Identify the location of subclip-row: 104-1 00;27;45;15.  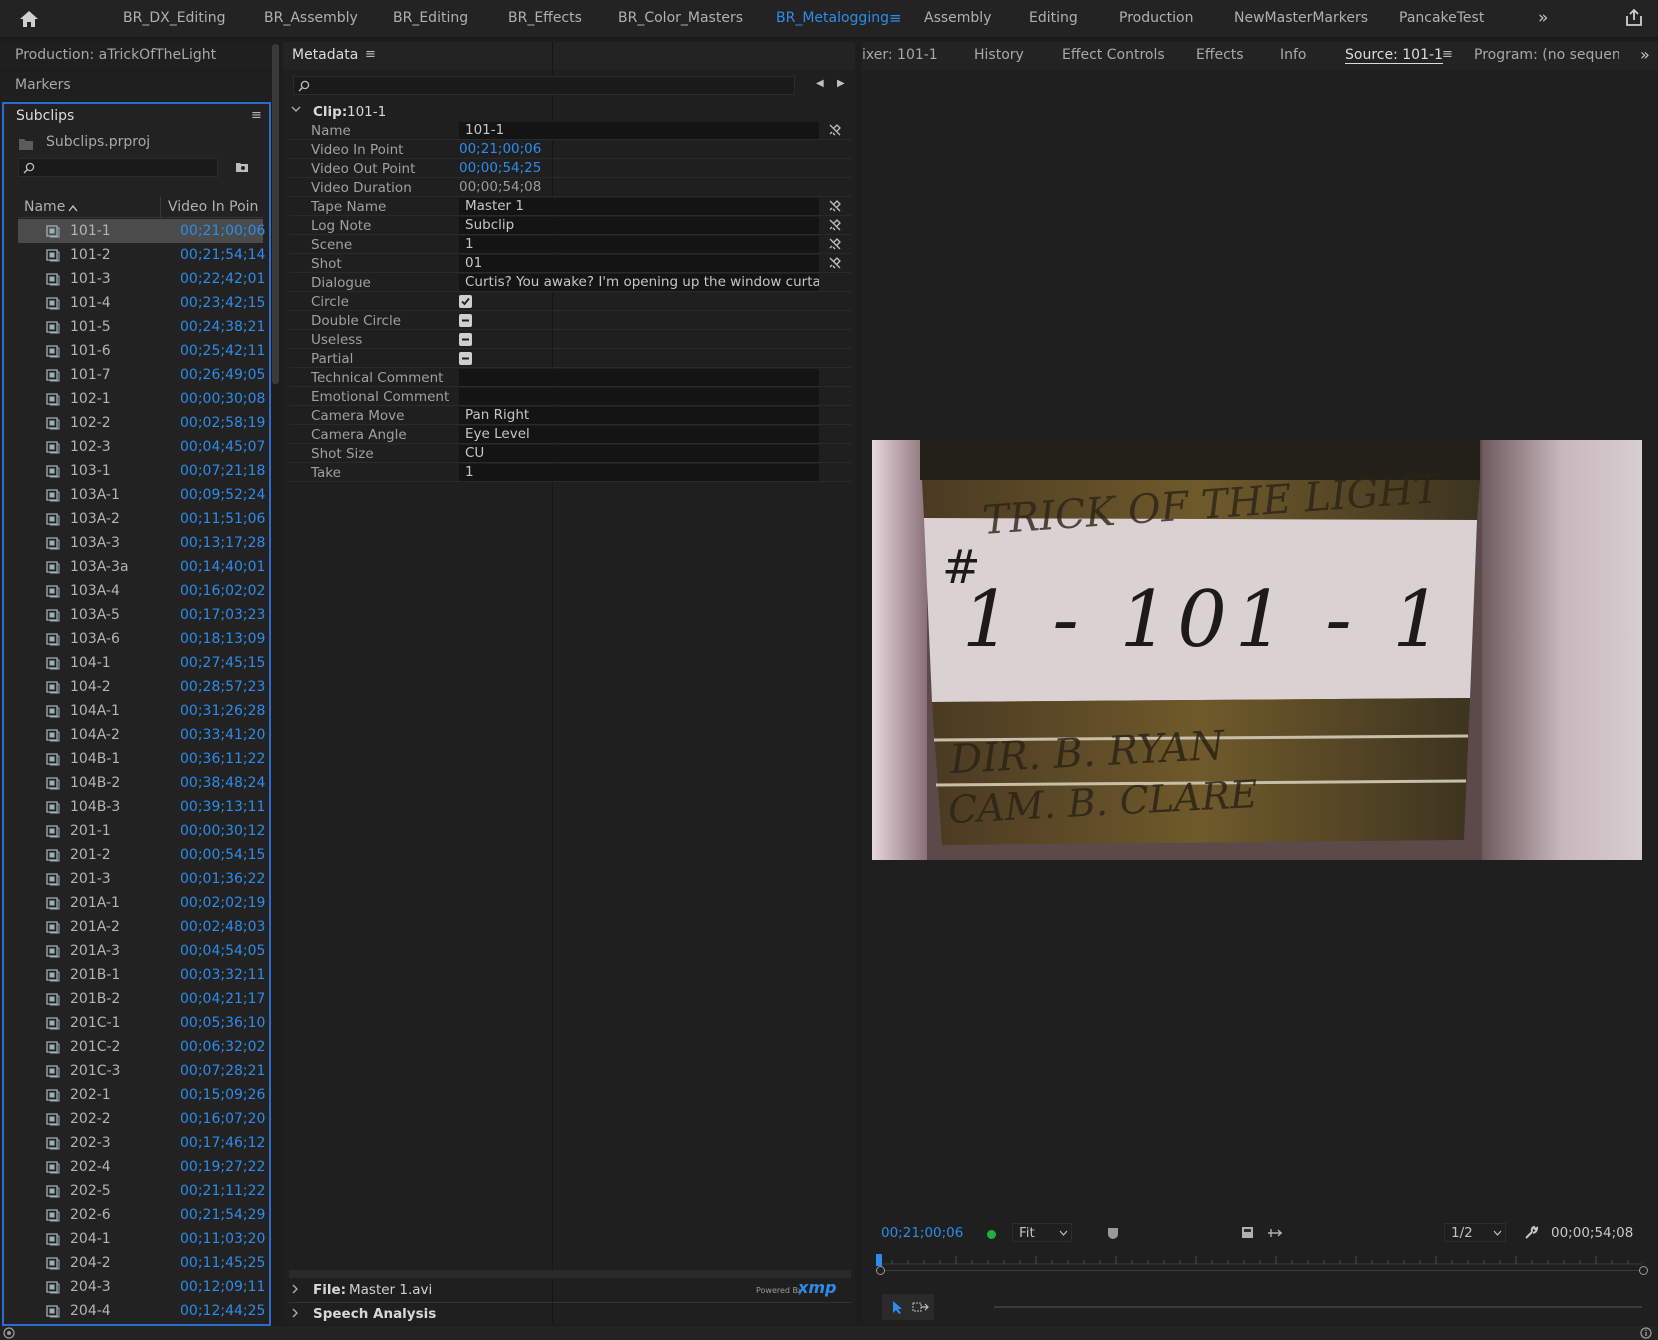
(141, 663).